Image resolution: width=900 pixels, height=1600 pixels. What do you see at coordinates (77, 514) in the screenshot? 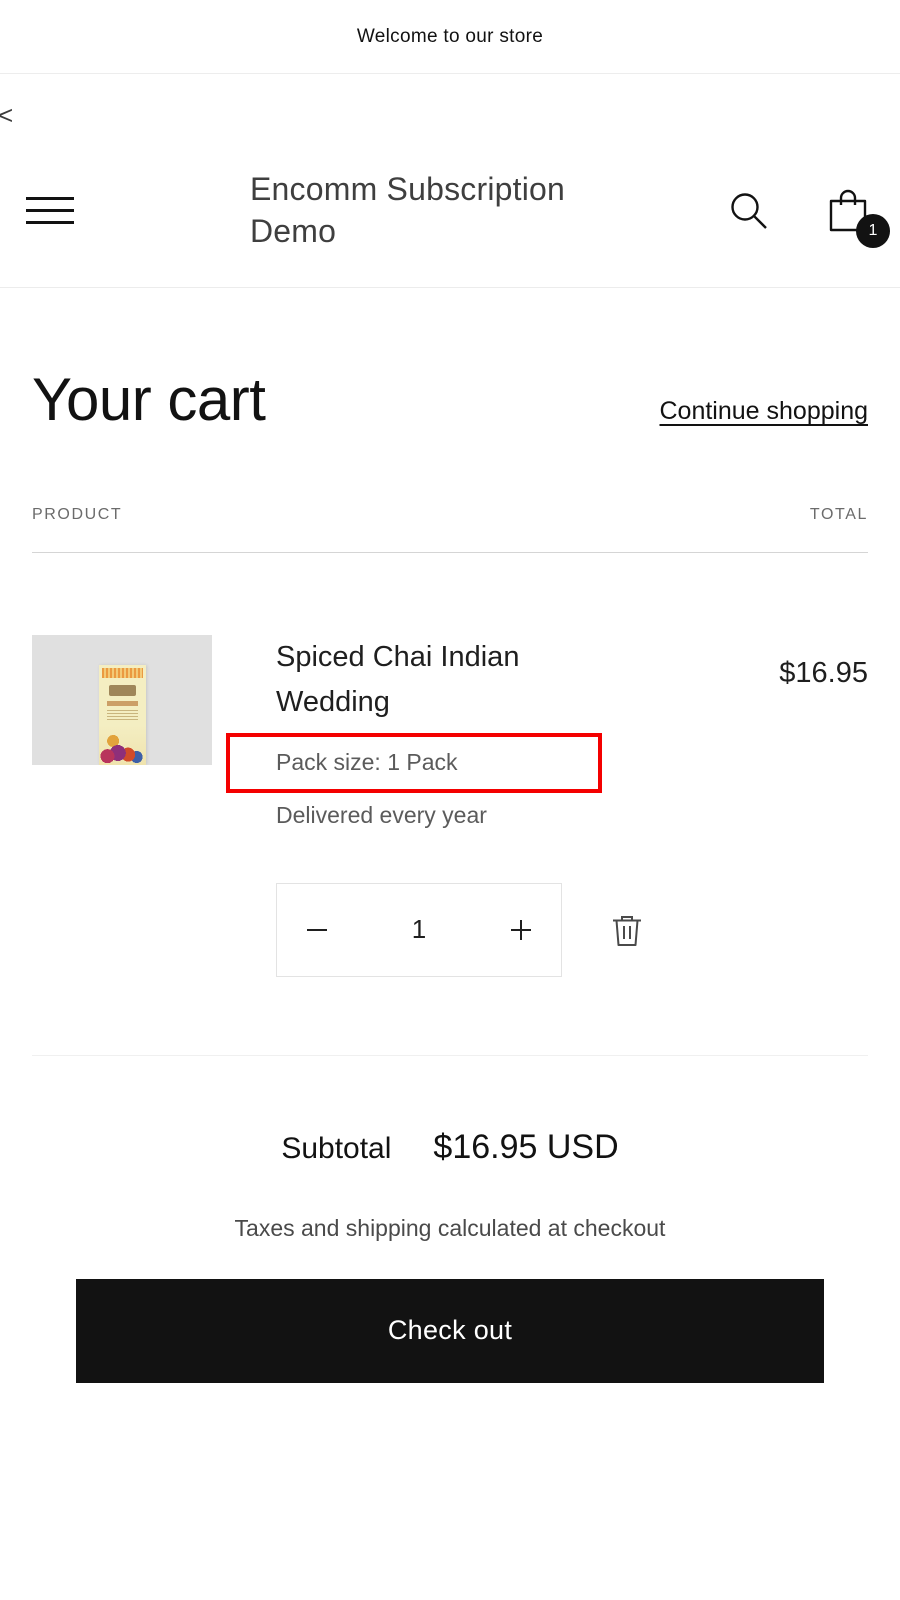
I see `column-header-product: PRODUCT` at bounding box center [77, 514].